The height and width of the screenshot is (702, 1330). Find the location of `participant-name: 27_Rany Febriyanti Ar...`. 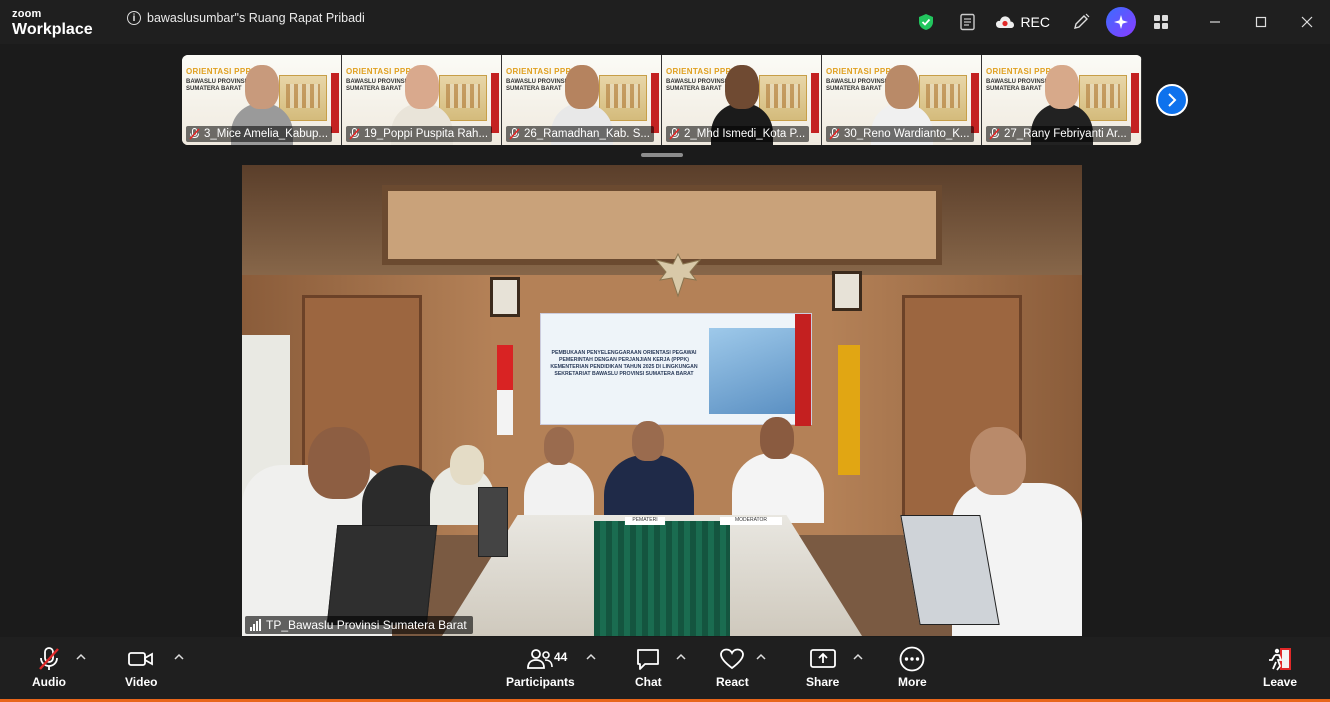

participant-name: 27_Rany Febriyanti Ar... is located at coordinates (1065, 134).